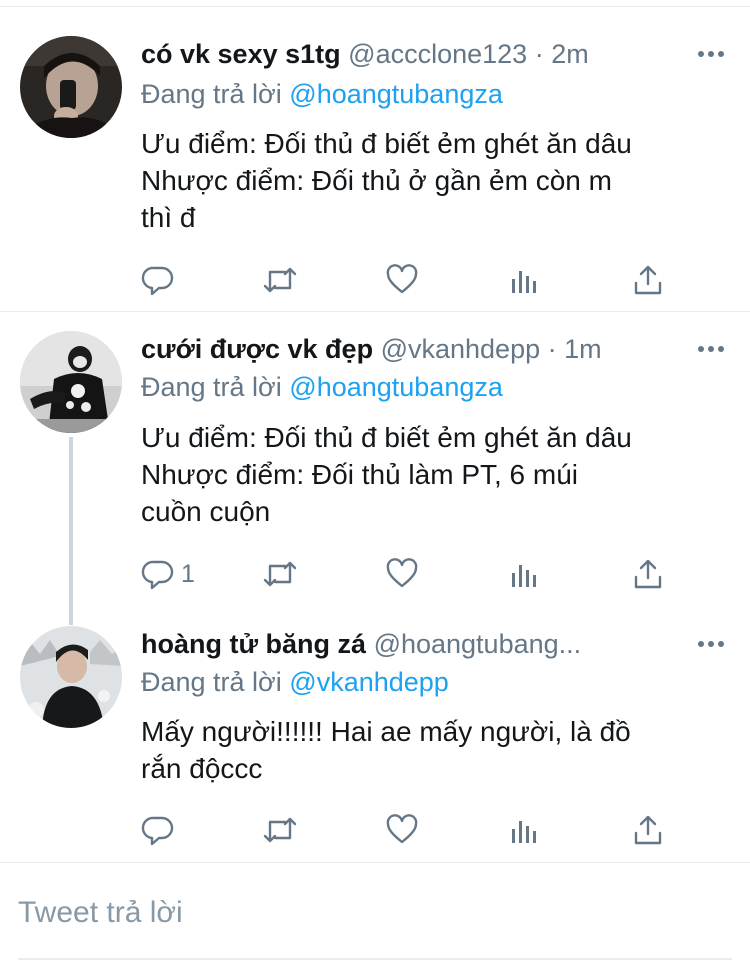  What do you see at coordinates (375, 6) in the screenshot?
I see `top-divider` at bounding box center [375, 6].